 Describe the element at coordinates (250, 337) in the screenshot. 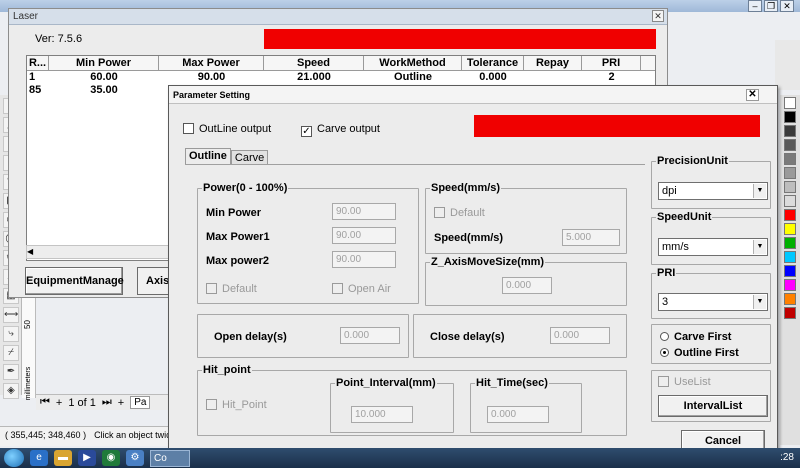

I see `open-delay-label: Open delay(s)` at that location.